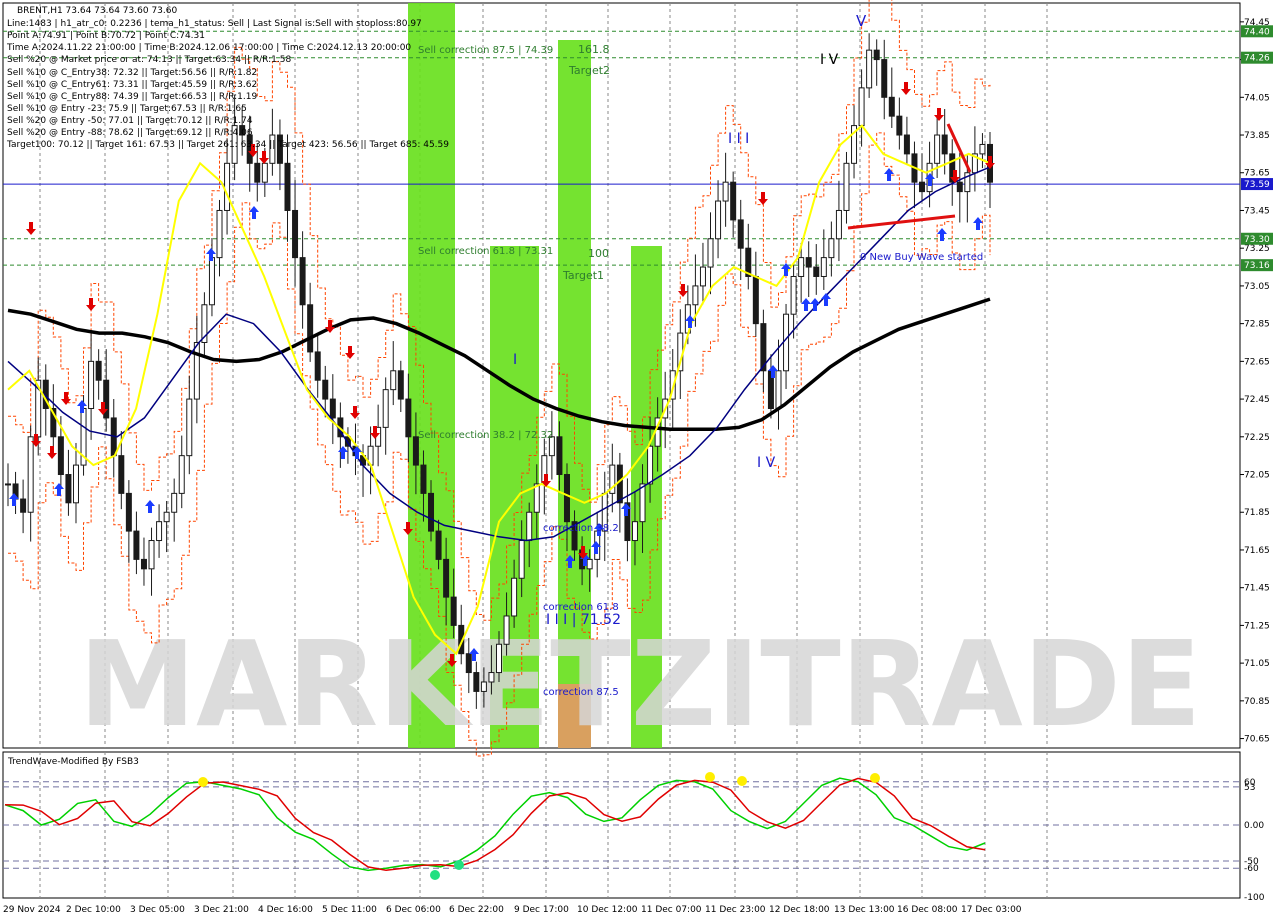 This screenshot has width=1280, height=920. Describe the element at coordinates (157, 910) in the screenshot. I see `x-tick-label: 3 Dec 05:00` at that location.